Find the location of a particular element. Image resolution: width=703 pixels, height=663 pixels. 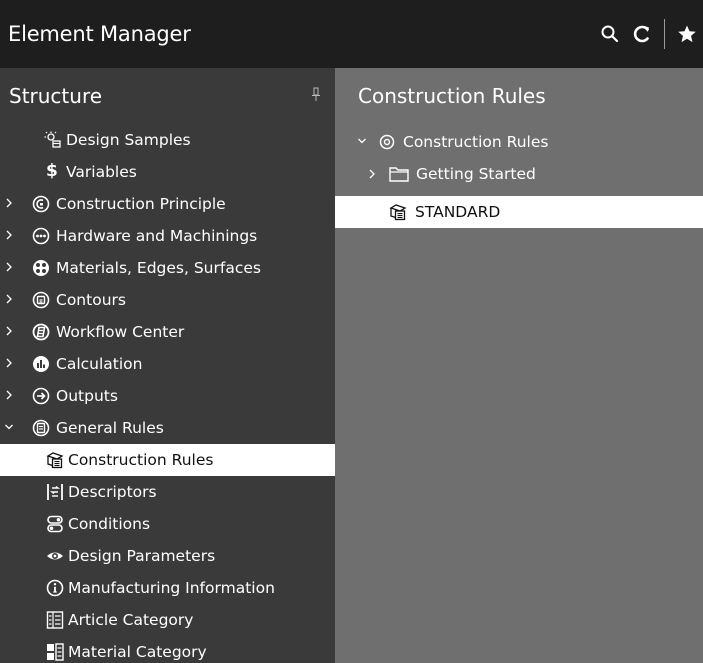

tree-item-materials-edges-surfaces: Materials, Edges, Surfaces is located at coordinates (167, 268).